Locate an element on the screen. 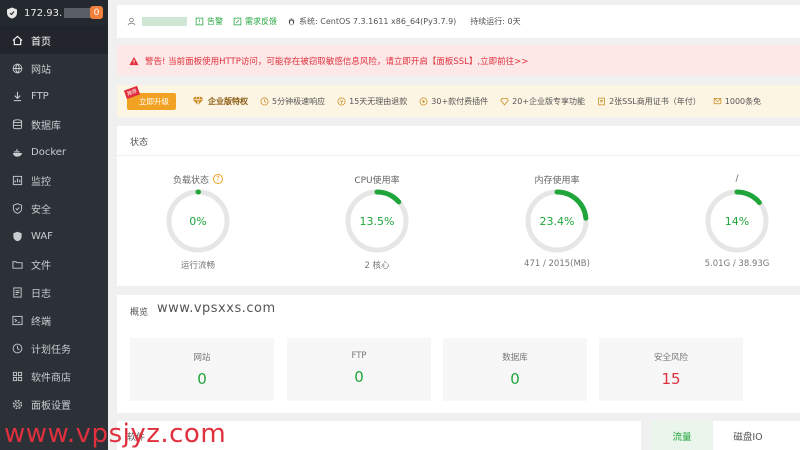 The height and width of the screenshot is (450, 800). log-icon is located at coordinates (17, 292).